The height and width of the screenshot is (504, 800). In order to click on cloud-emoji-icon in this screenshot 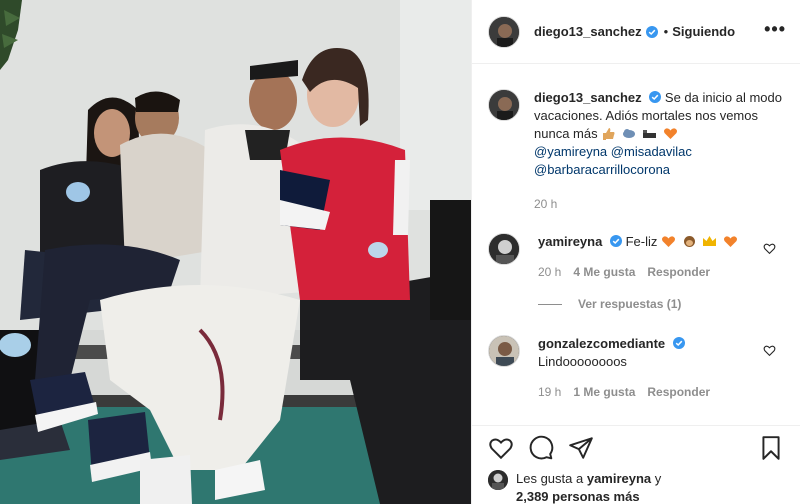, I will do `click(628, 133)`.